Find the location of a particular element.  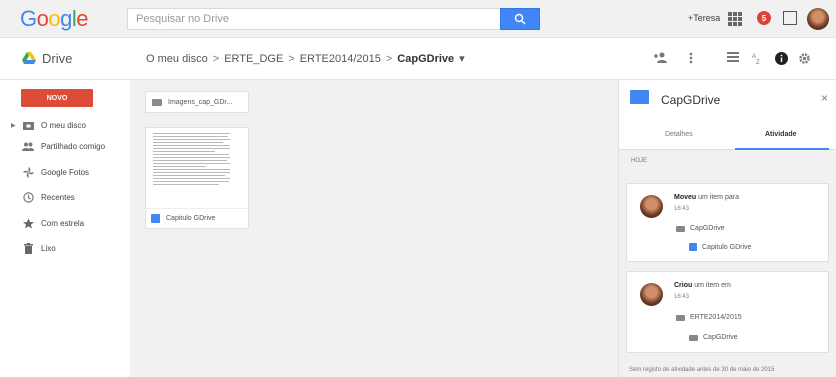

top-bar: Google Pesquisar no Drive +Teresa 5 is located at coordinates (418, 19).